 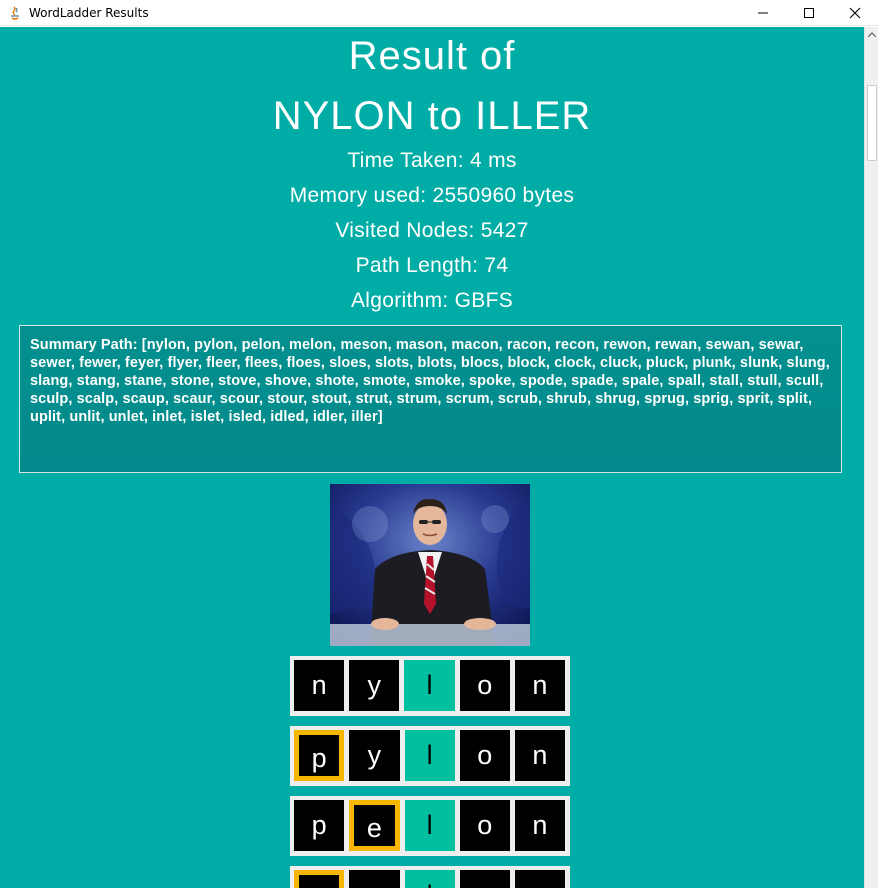 I want to click on maximize-button, so click(x=809, y=13).